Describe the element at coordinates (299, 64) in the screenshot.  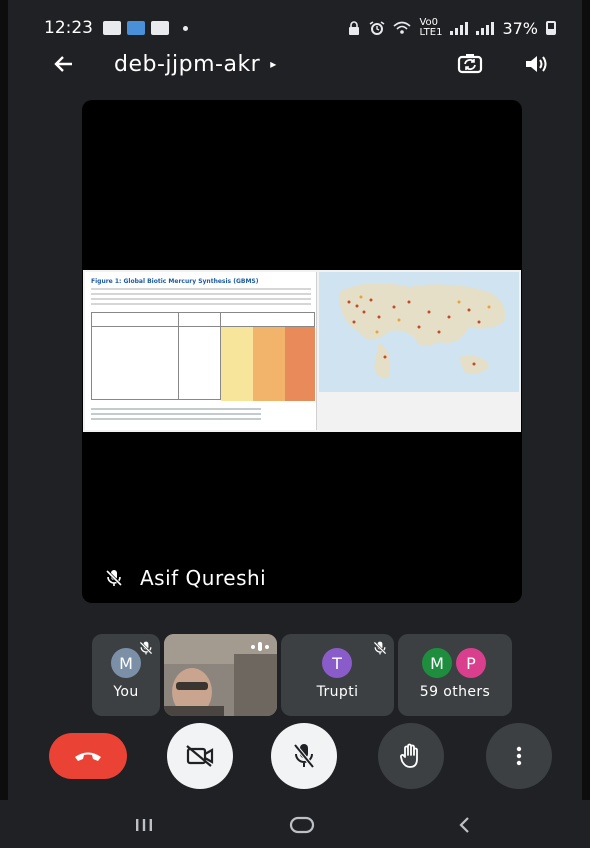
I see `meeting-header: deb-jjpm-akr ▸` at that location.